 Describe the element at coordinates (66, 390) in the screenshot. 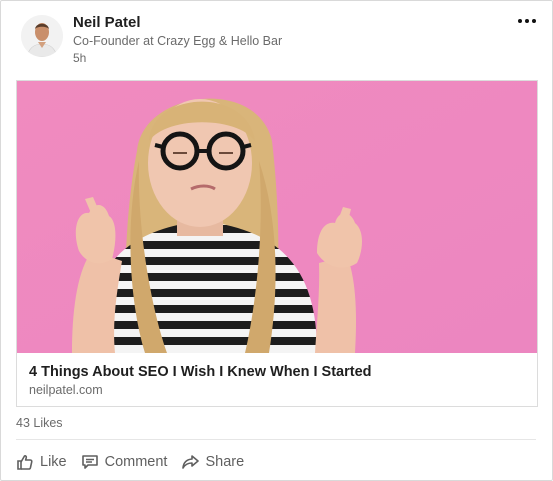

I see `article-source: neilpatel.com` at that location.